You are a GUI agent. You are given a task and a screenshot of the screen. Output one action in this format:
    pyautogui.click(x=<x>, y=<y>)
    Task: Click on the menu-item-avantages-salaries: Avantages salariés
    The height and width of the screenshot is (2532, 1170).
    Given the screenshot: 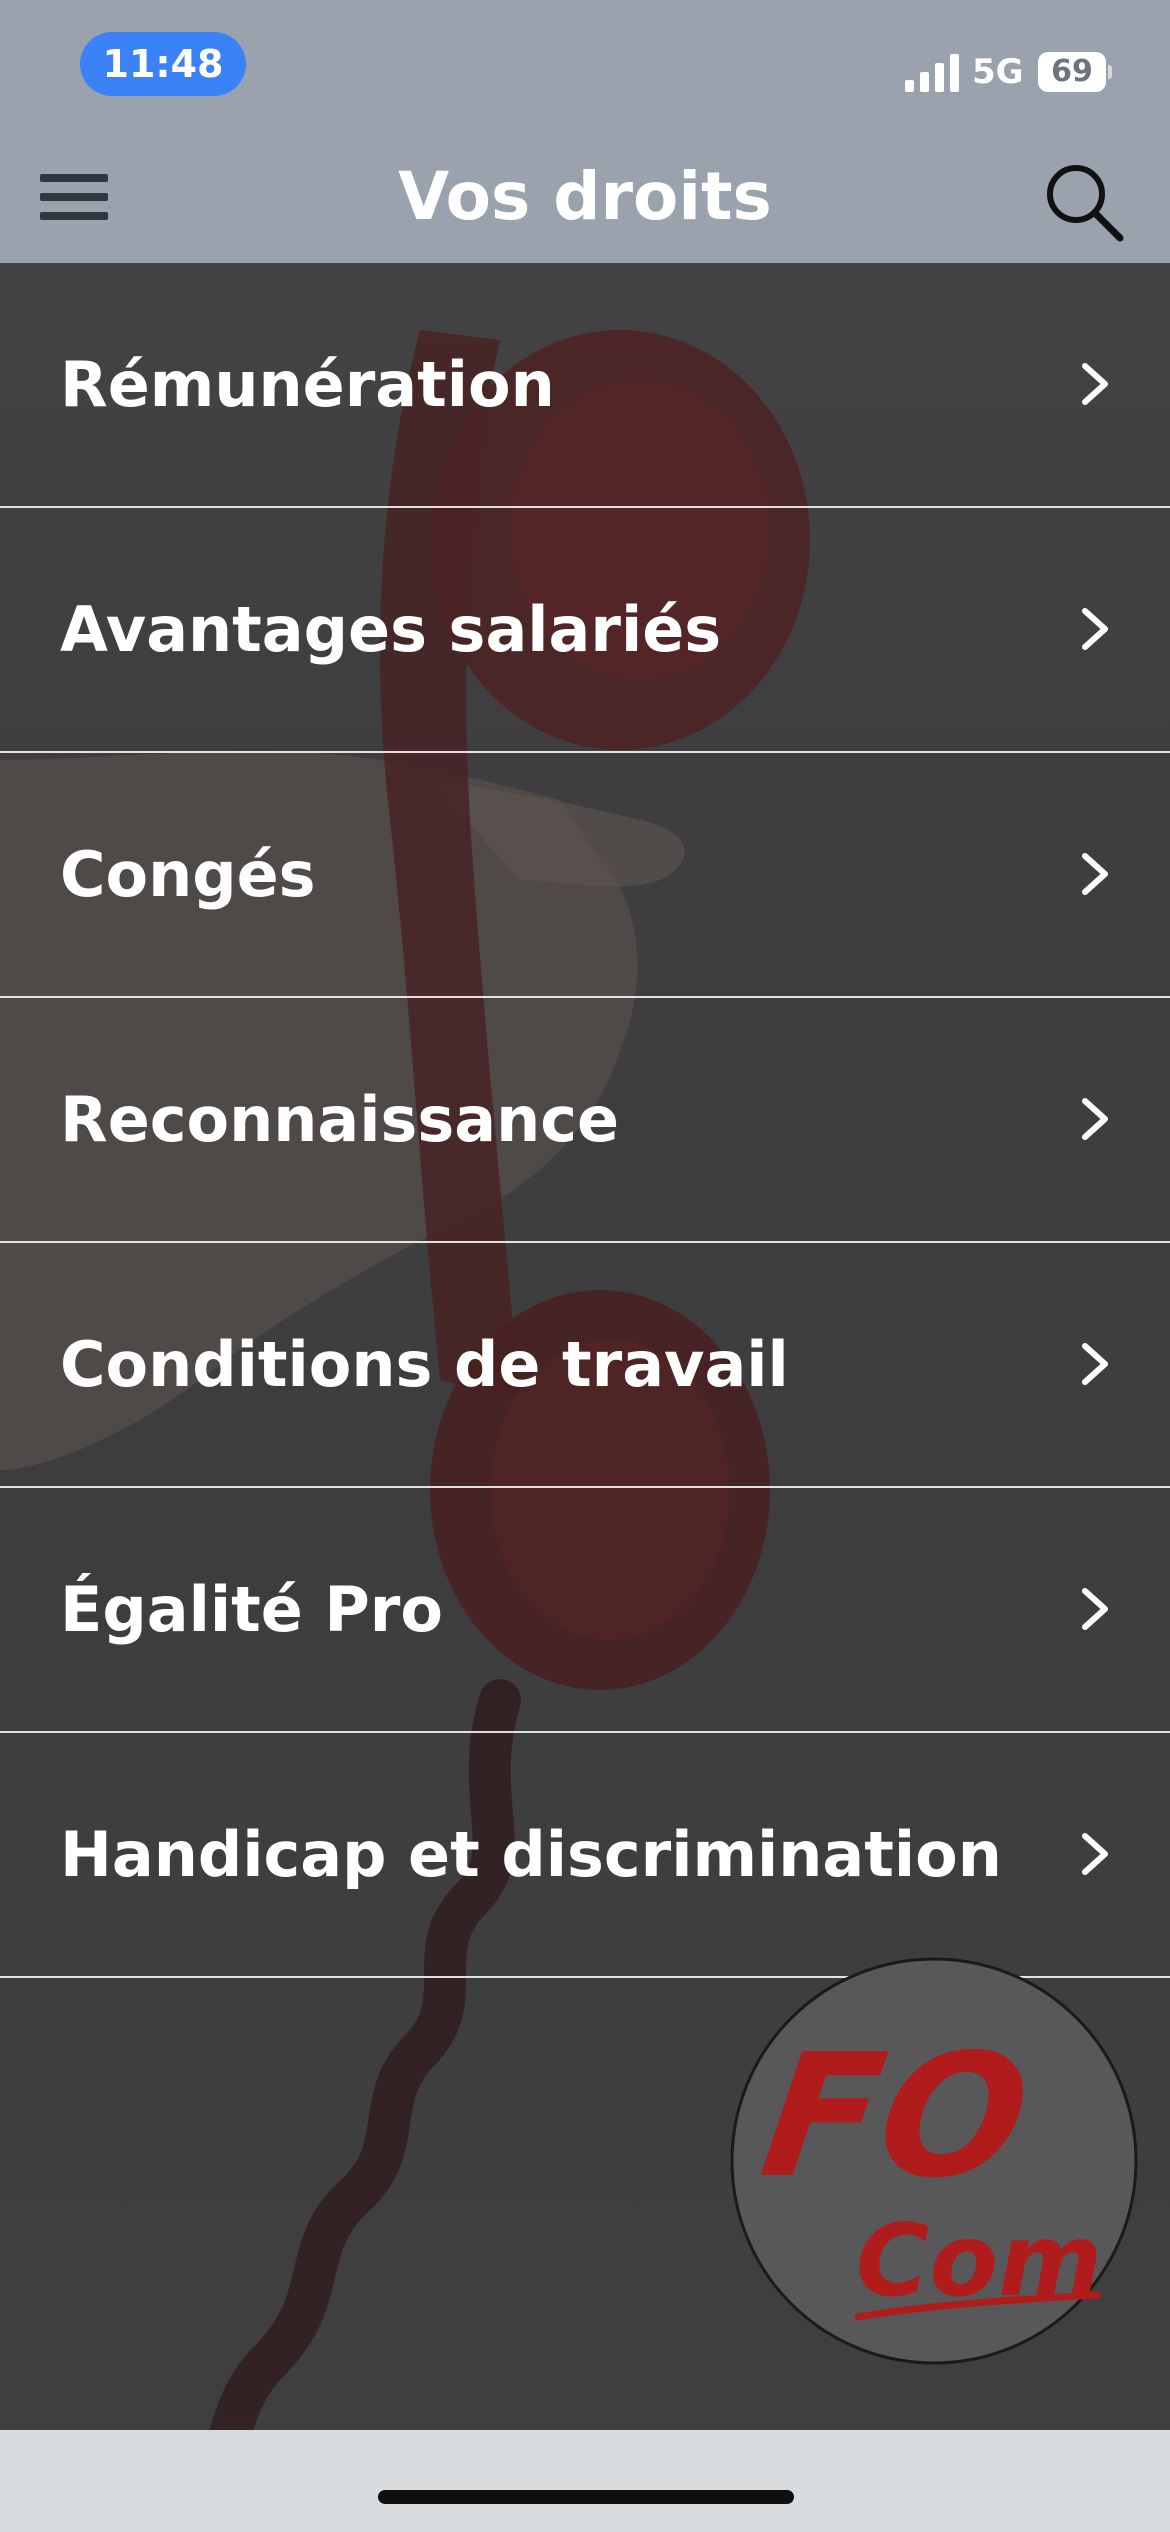 What is the action you would take?
    pyautogui.click(x=585, y=630)
    